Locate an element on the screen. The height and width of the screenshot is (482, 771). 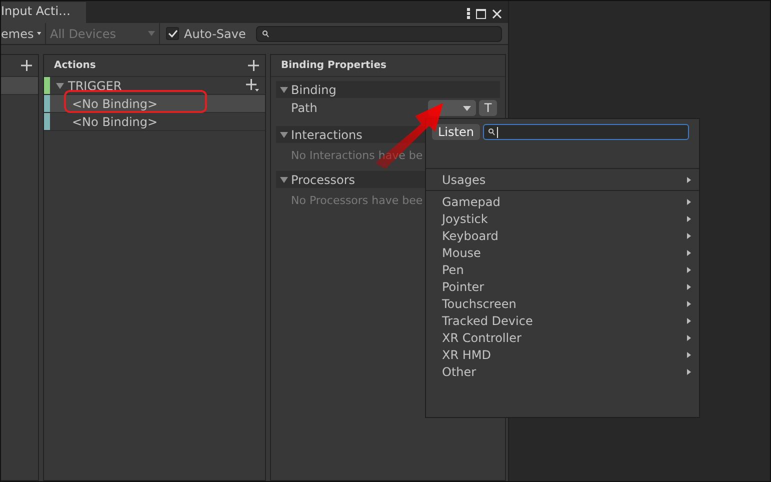
control-scheme-dropdown: emes is located at coordinates (23, 33).